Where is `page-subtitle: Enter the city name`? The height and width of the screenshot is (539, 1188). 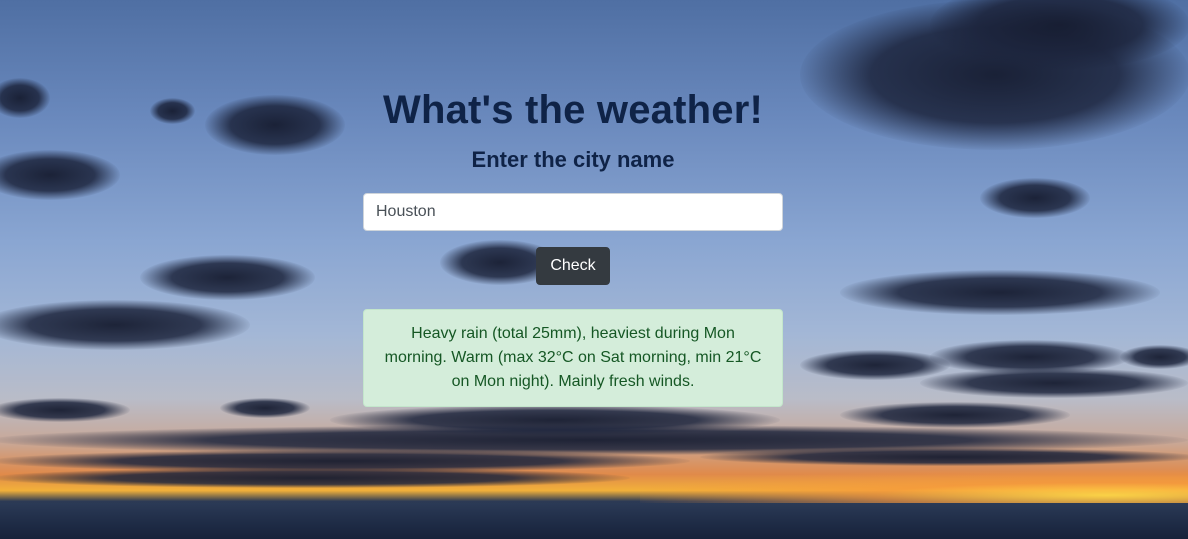
page-subtitle: Enter the city name is located at coordinates (573, 159).